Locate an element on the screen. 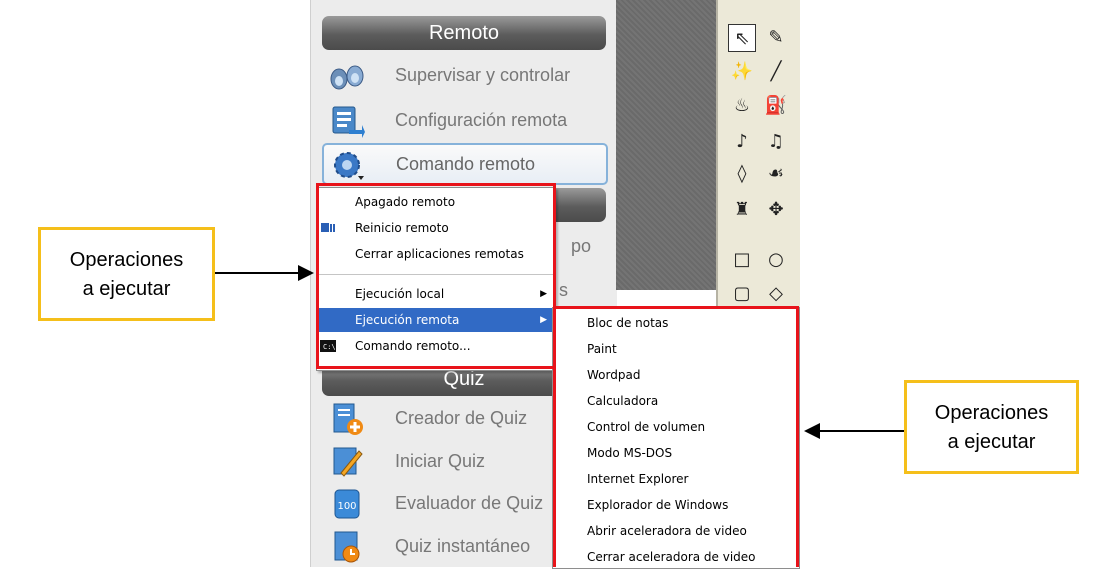  diamond-icon: ◇ is located at coordinates (776, 294).